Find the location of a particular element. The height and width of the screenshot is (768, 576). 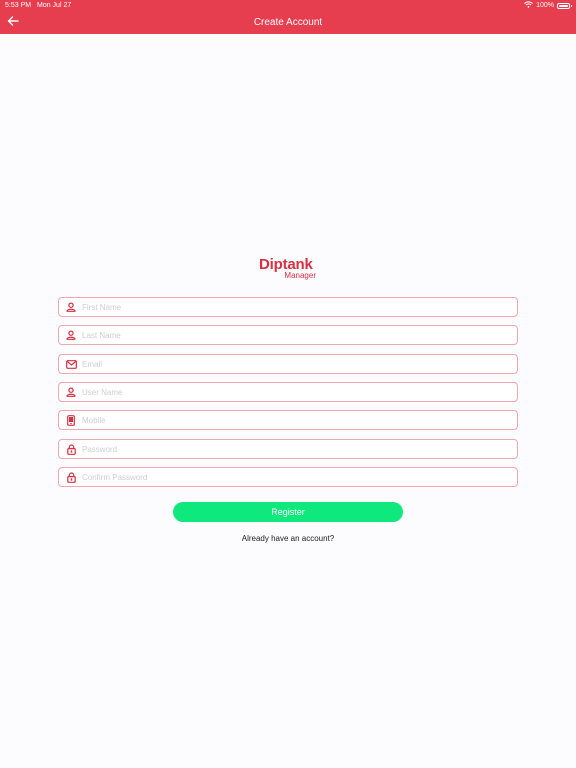

logo-subtitle: Manager is located at coordinates (300, 275).